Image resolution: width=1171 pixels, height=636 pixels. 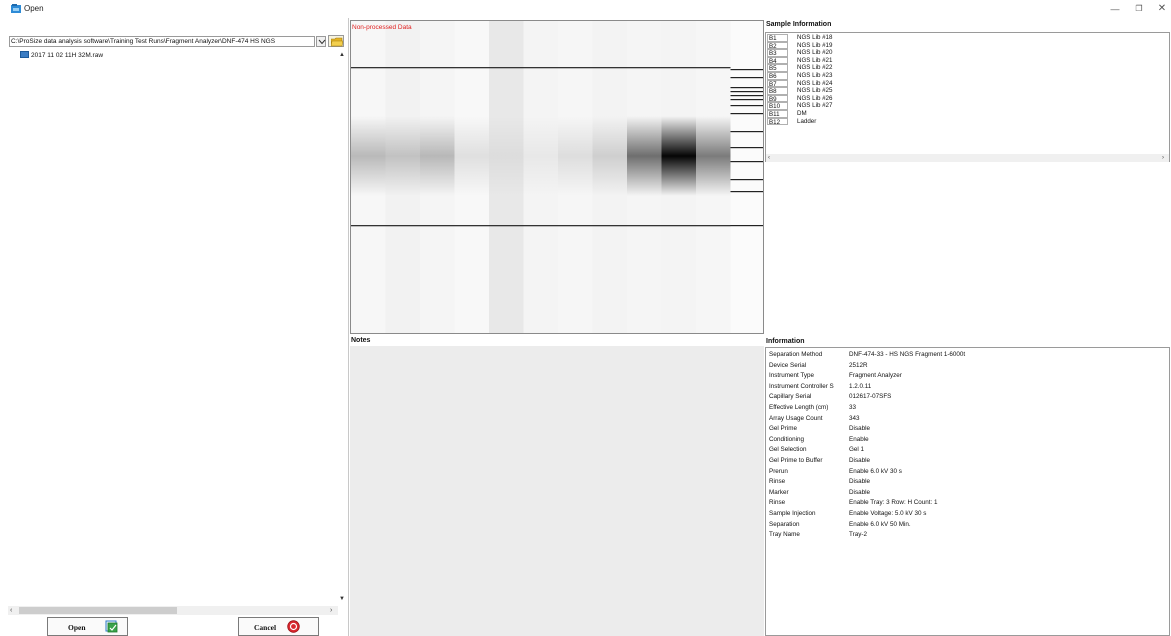 I want to click on sample-well: B5, so click(x=777, y=68).